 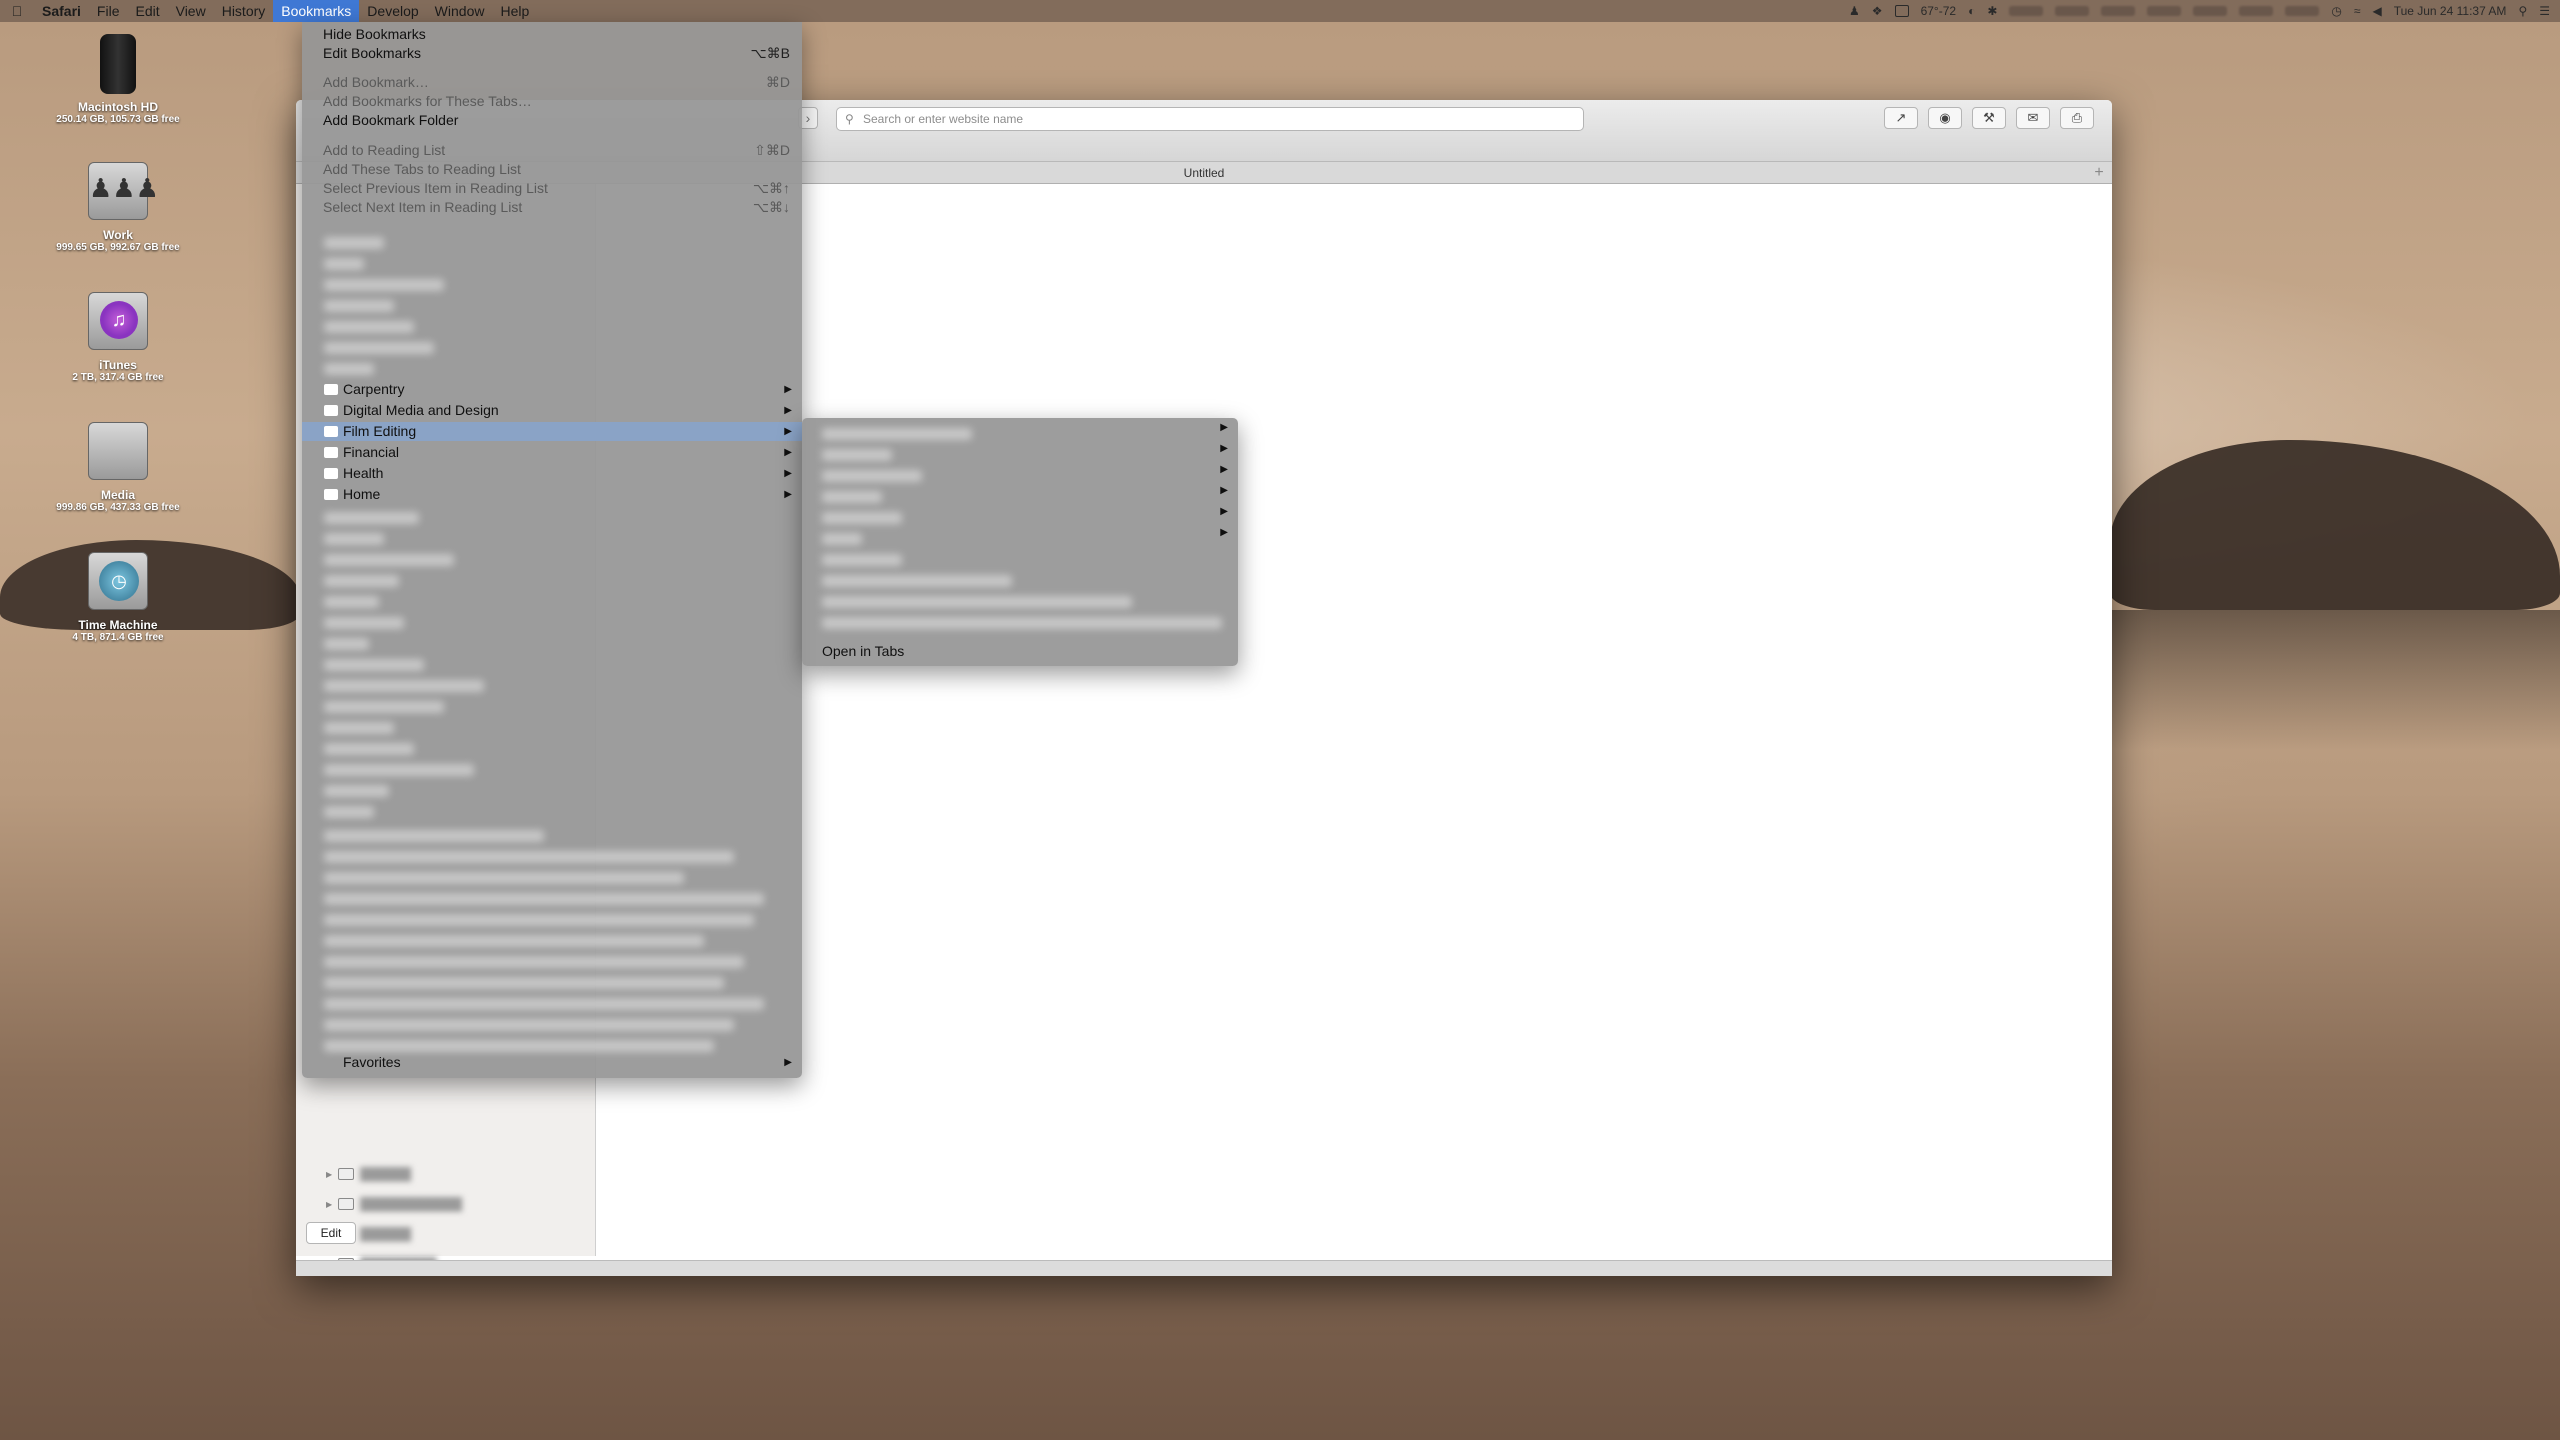 What do you see at coordinates (1939, 11) in the screenshot?
I see `temperature-readout: 67°-72` at bounding box center [1939, 11].